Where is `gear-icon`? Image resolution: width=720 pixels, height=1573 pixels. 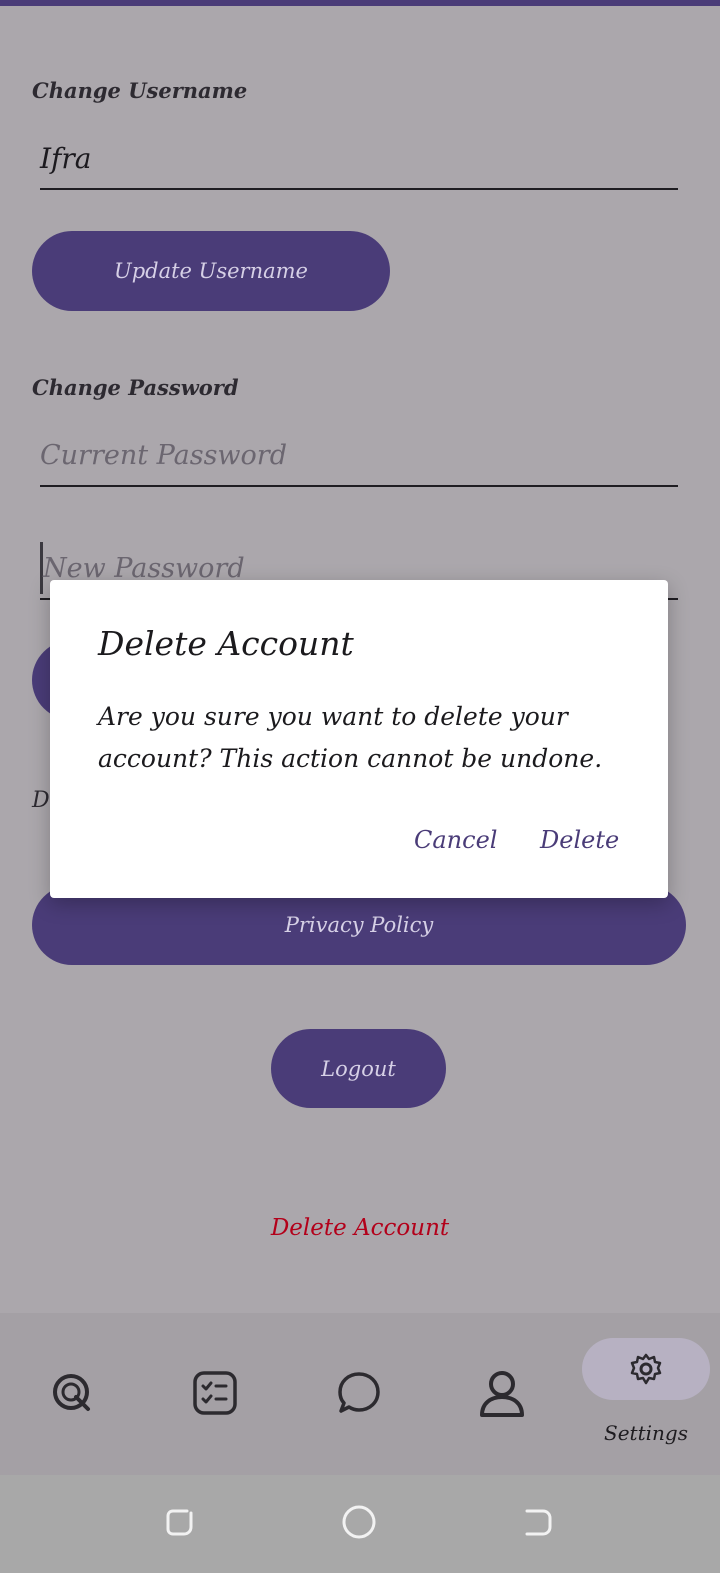 gear-icon is located at coordinates (646, 1369).